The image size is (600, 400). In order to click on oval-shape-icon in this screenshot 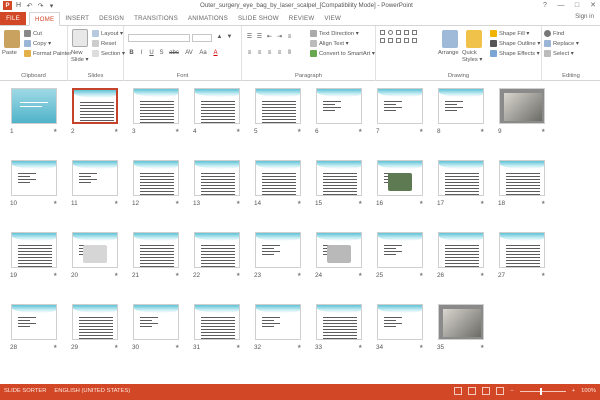, I will do `click(390, 32)`.